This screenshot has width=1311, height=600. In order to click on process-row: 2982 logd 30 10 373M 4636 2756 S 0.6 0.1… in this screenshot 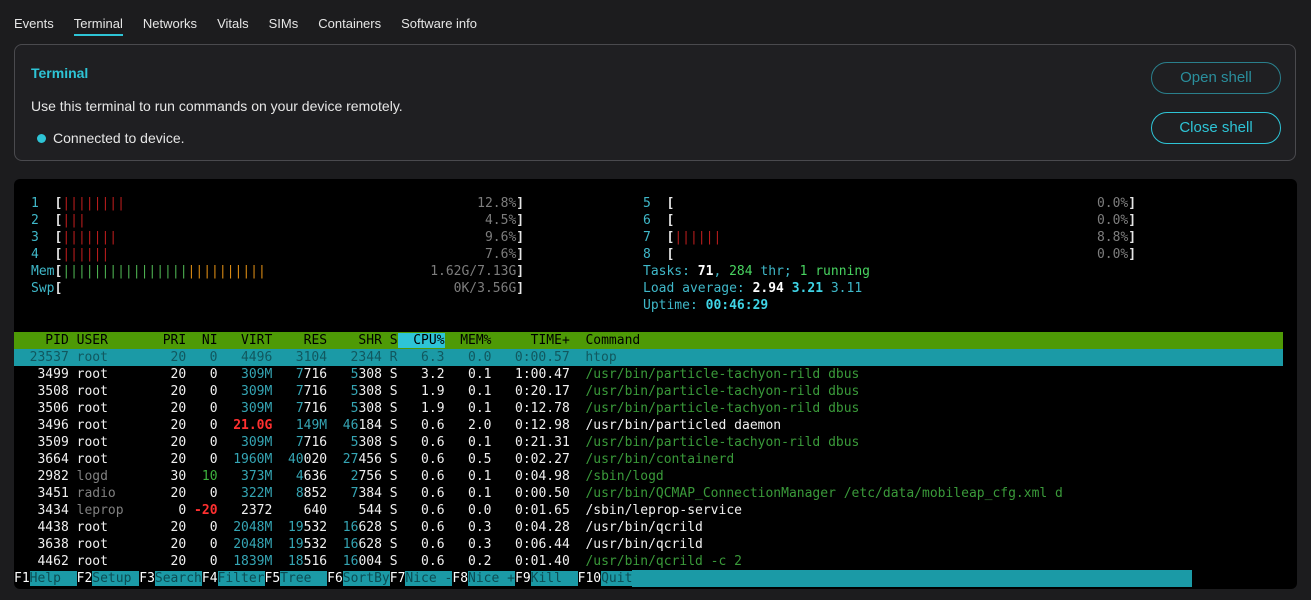, I will do `click(338, 476)`.